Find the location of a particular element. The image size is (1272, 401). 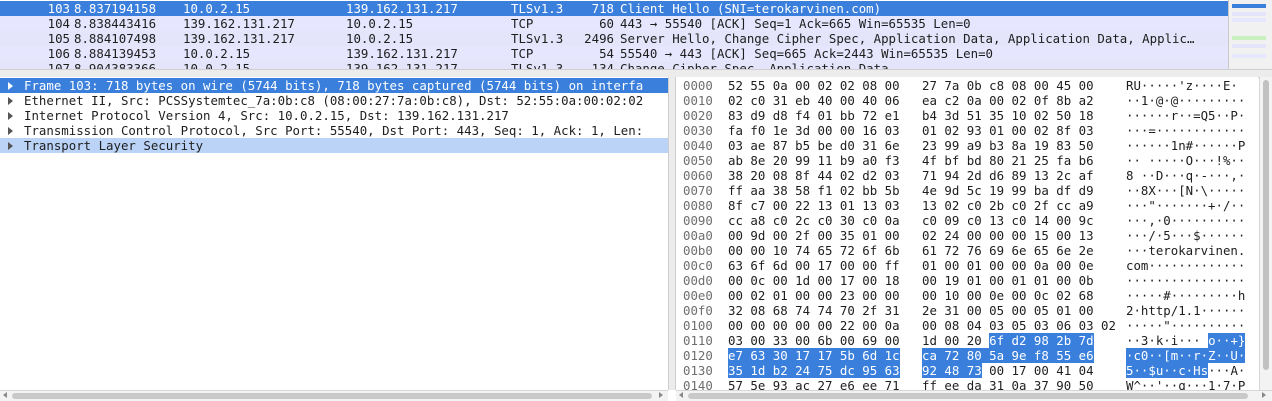

hex-offset: 00b0 is located at coordinates (698, 250).